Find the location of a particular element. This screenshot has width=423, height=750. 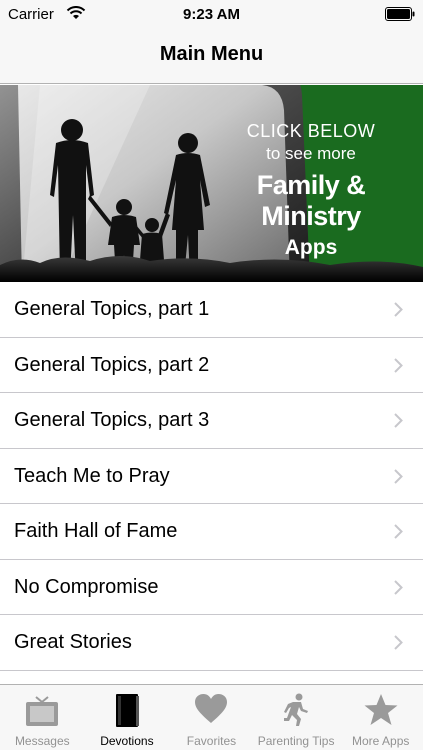

banner-line-4: Apps is located at coordinates (311, 247).